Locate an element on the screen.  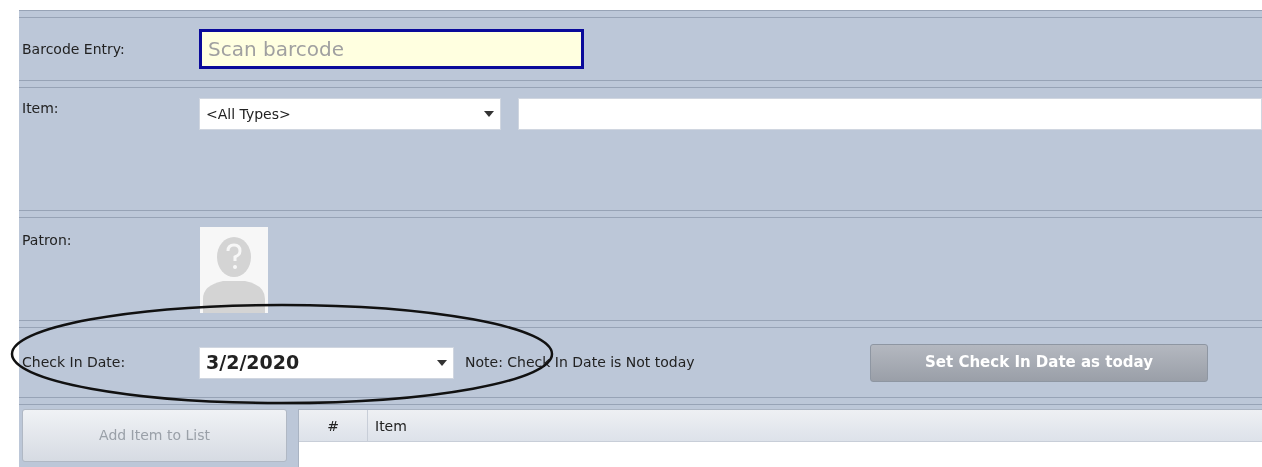
column-header: # is located at coordinates (333, 425).